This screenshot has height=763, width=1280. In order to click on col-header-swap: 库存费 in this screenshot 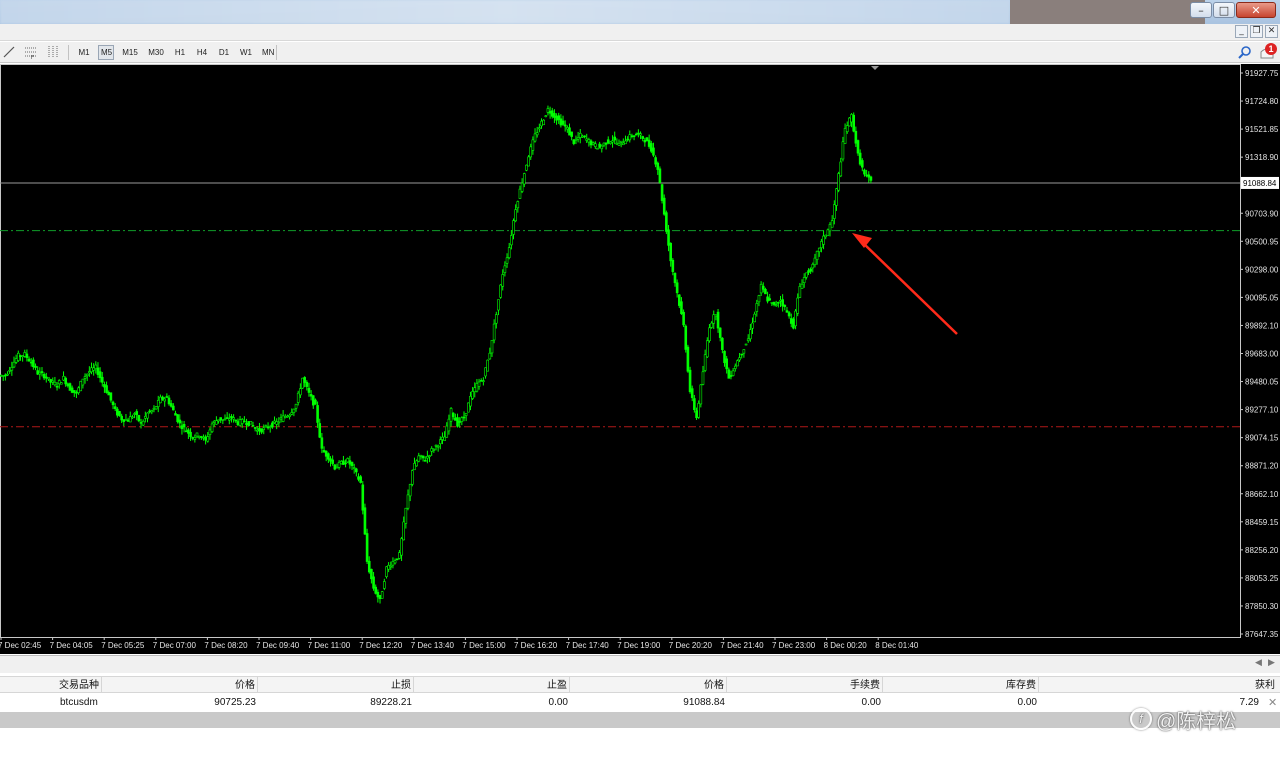, I will do `click(961, 684)`.